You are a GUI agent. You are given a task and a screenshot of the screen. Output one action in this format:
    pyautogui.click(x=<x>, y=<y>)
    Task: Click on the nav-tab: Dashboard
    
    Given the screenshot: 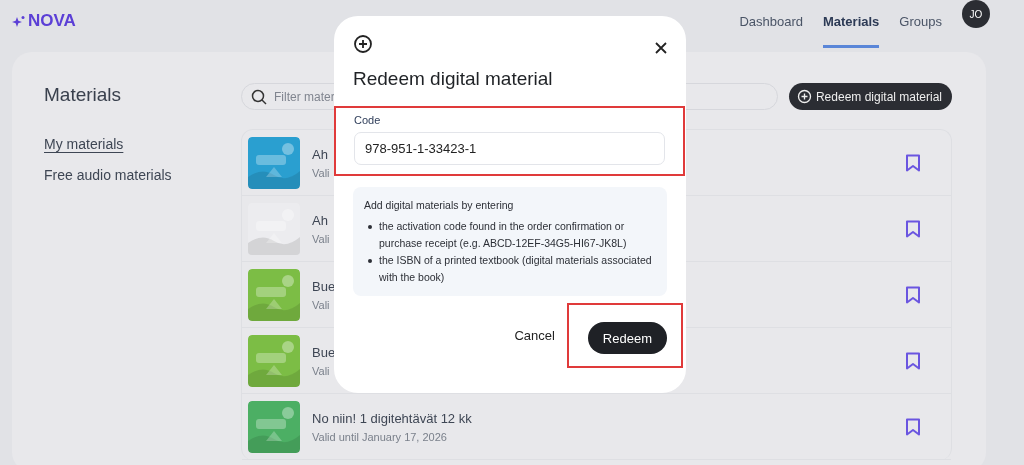 What is the action you would take?
    pyautogui.click(x=771, y=24)
    